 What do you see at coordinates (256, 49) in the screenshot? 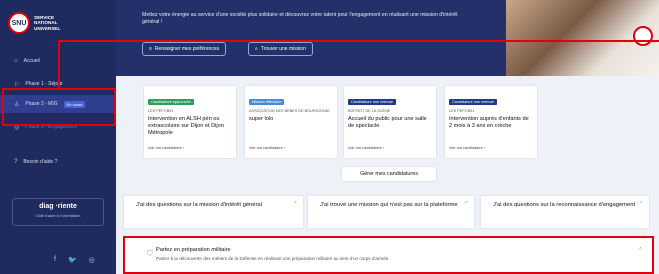
I see `search-icon: ⌕` at bounding box center [256, 49].